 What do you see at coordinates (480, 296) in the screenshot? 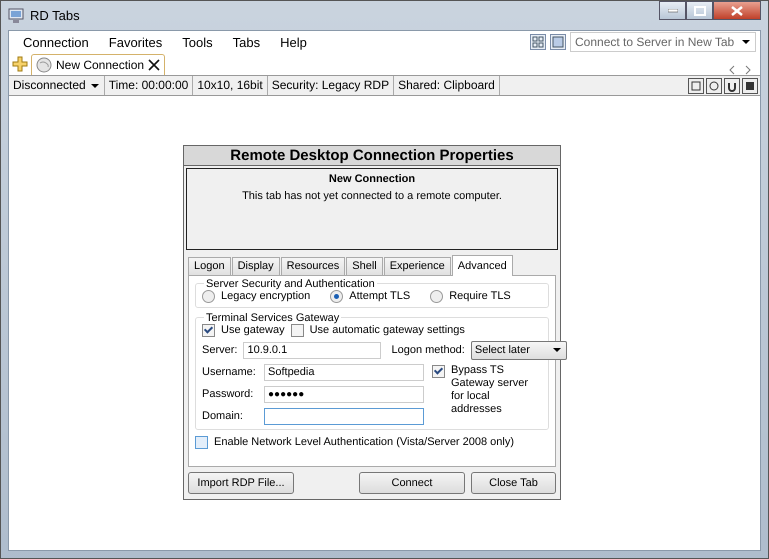
I see `radio-label: Require TLS` at bounding box center [480, 296].